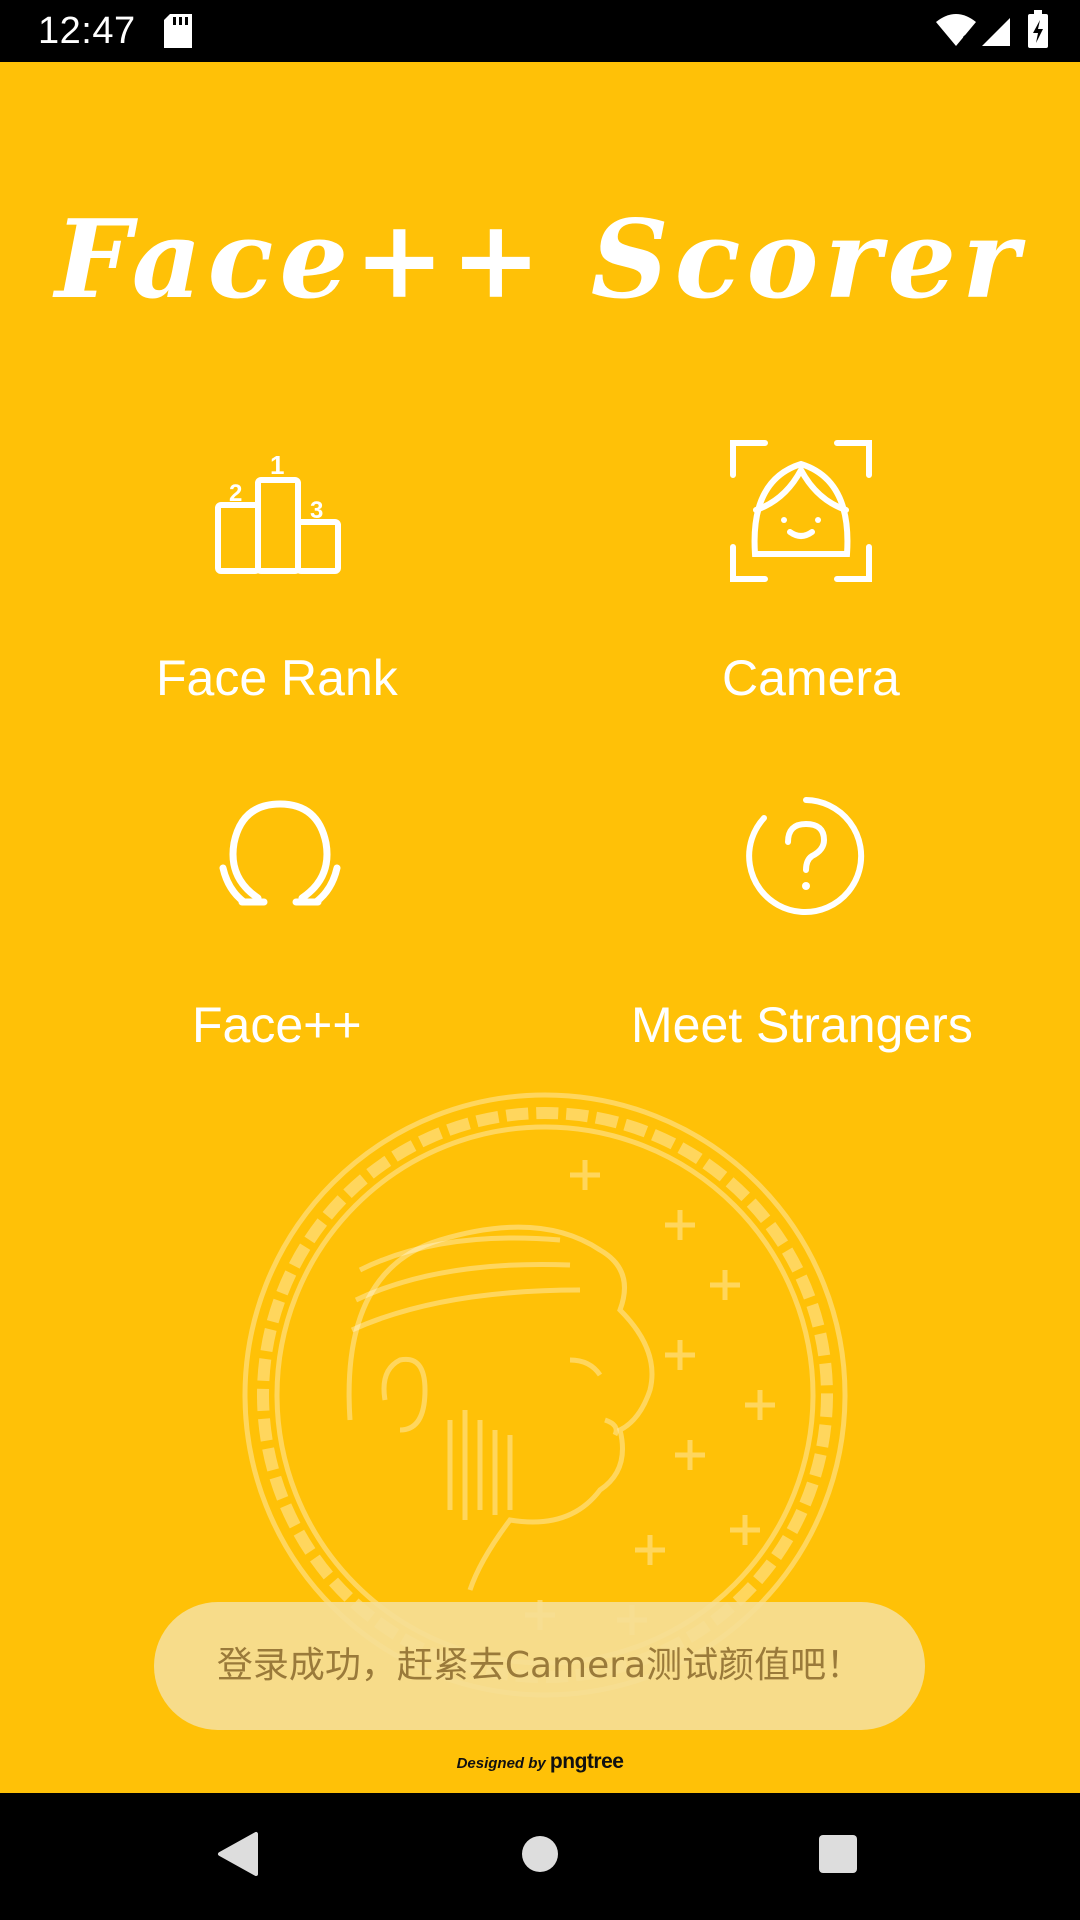 The image size is (1080, 1920). Describe the element at coordinates (810, 930) in the screenshot. I see `meet-strangers-button: Meet Strangers` at that location.